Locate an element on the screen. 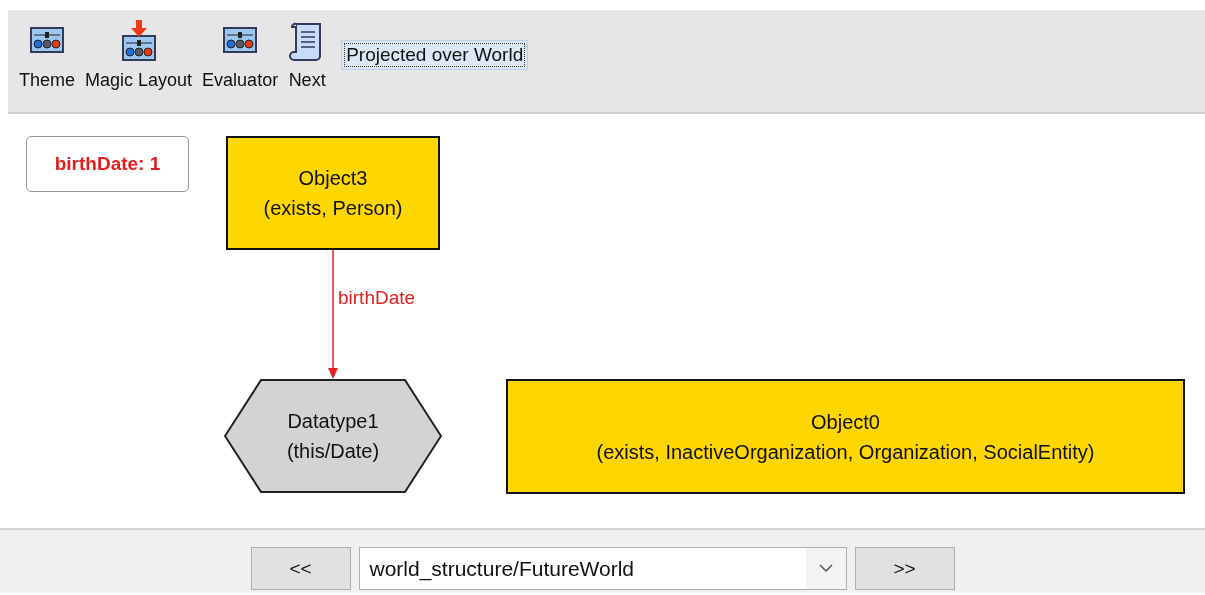 The width and height of the screenshot is (1205, 595). node-label: (exists, Person) is located at coordinates (333, 208).